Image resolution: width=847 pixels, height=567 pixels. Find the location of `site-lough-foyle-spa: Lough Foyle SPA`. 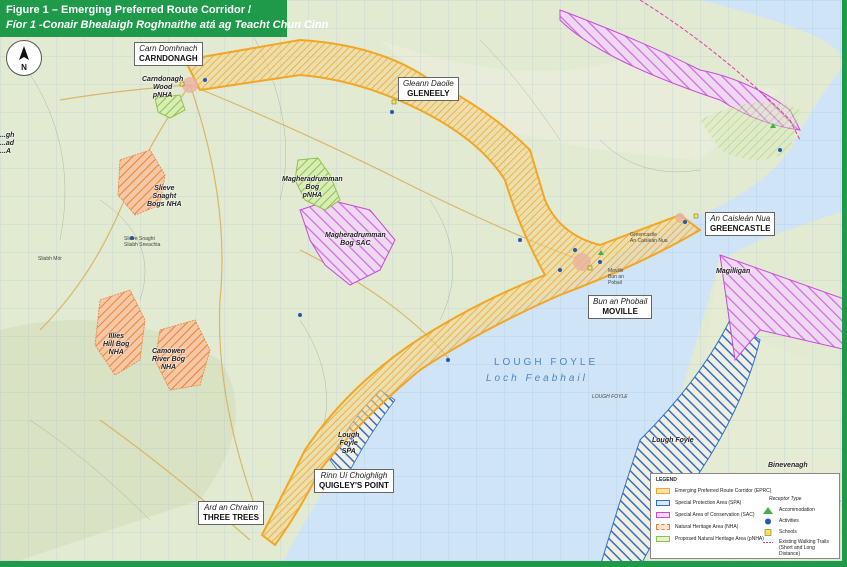

site-lough-foyle-spa: Lough Foyle SPA is located at coordinates (349, 443).